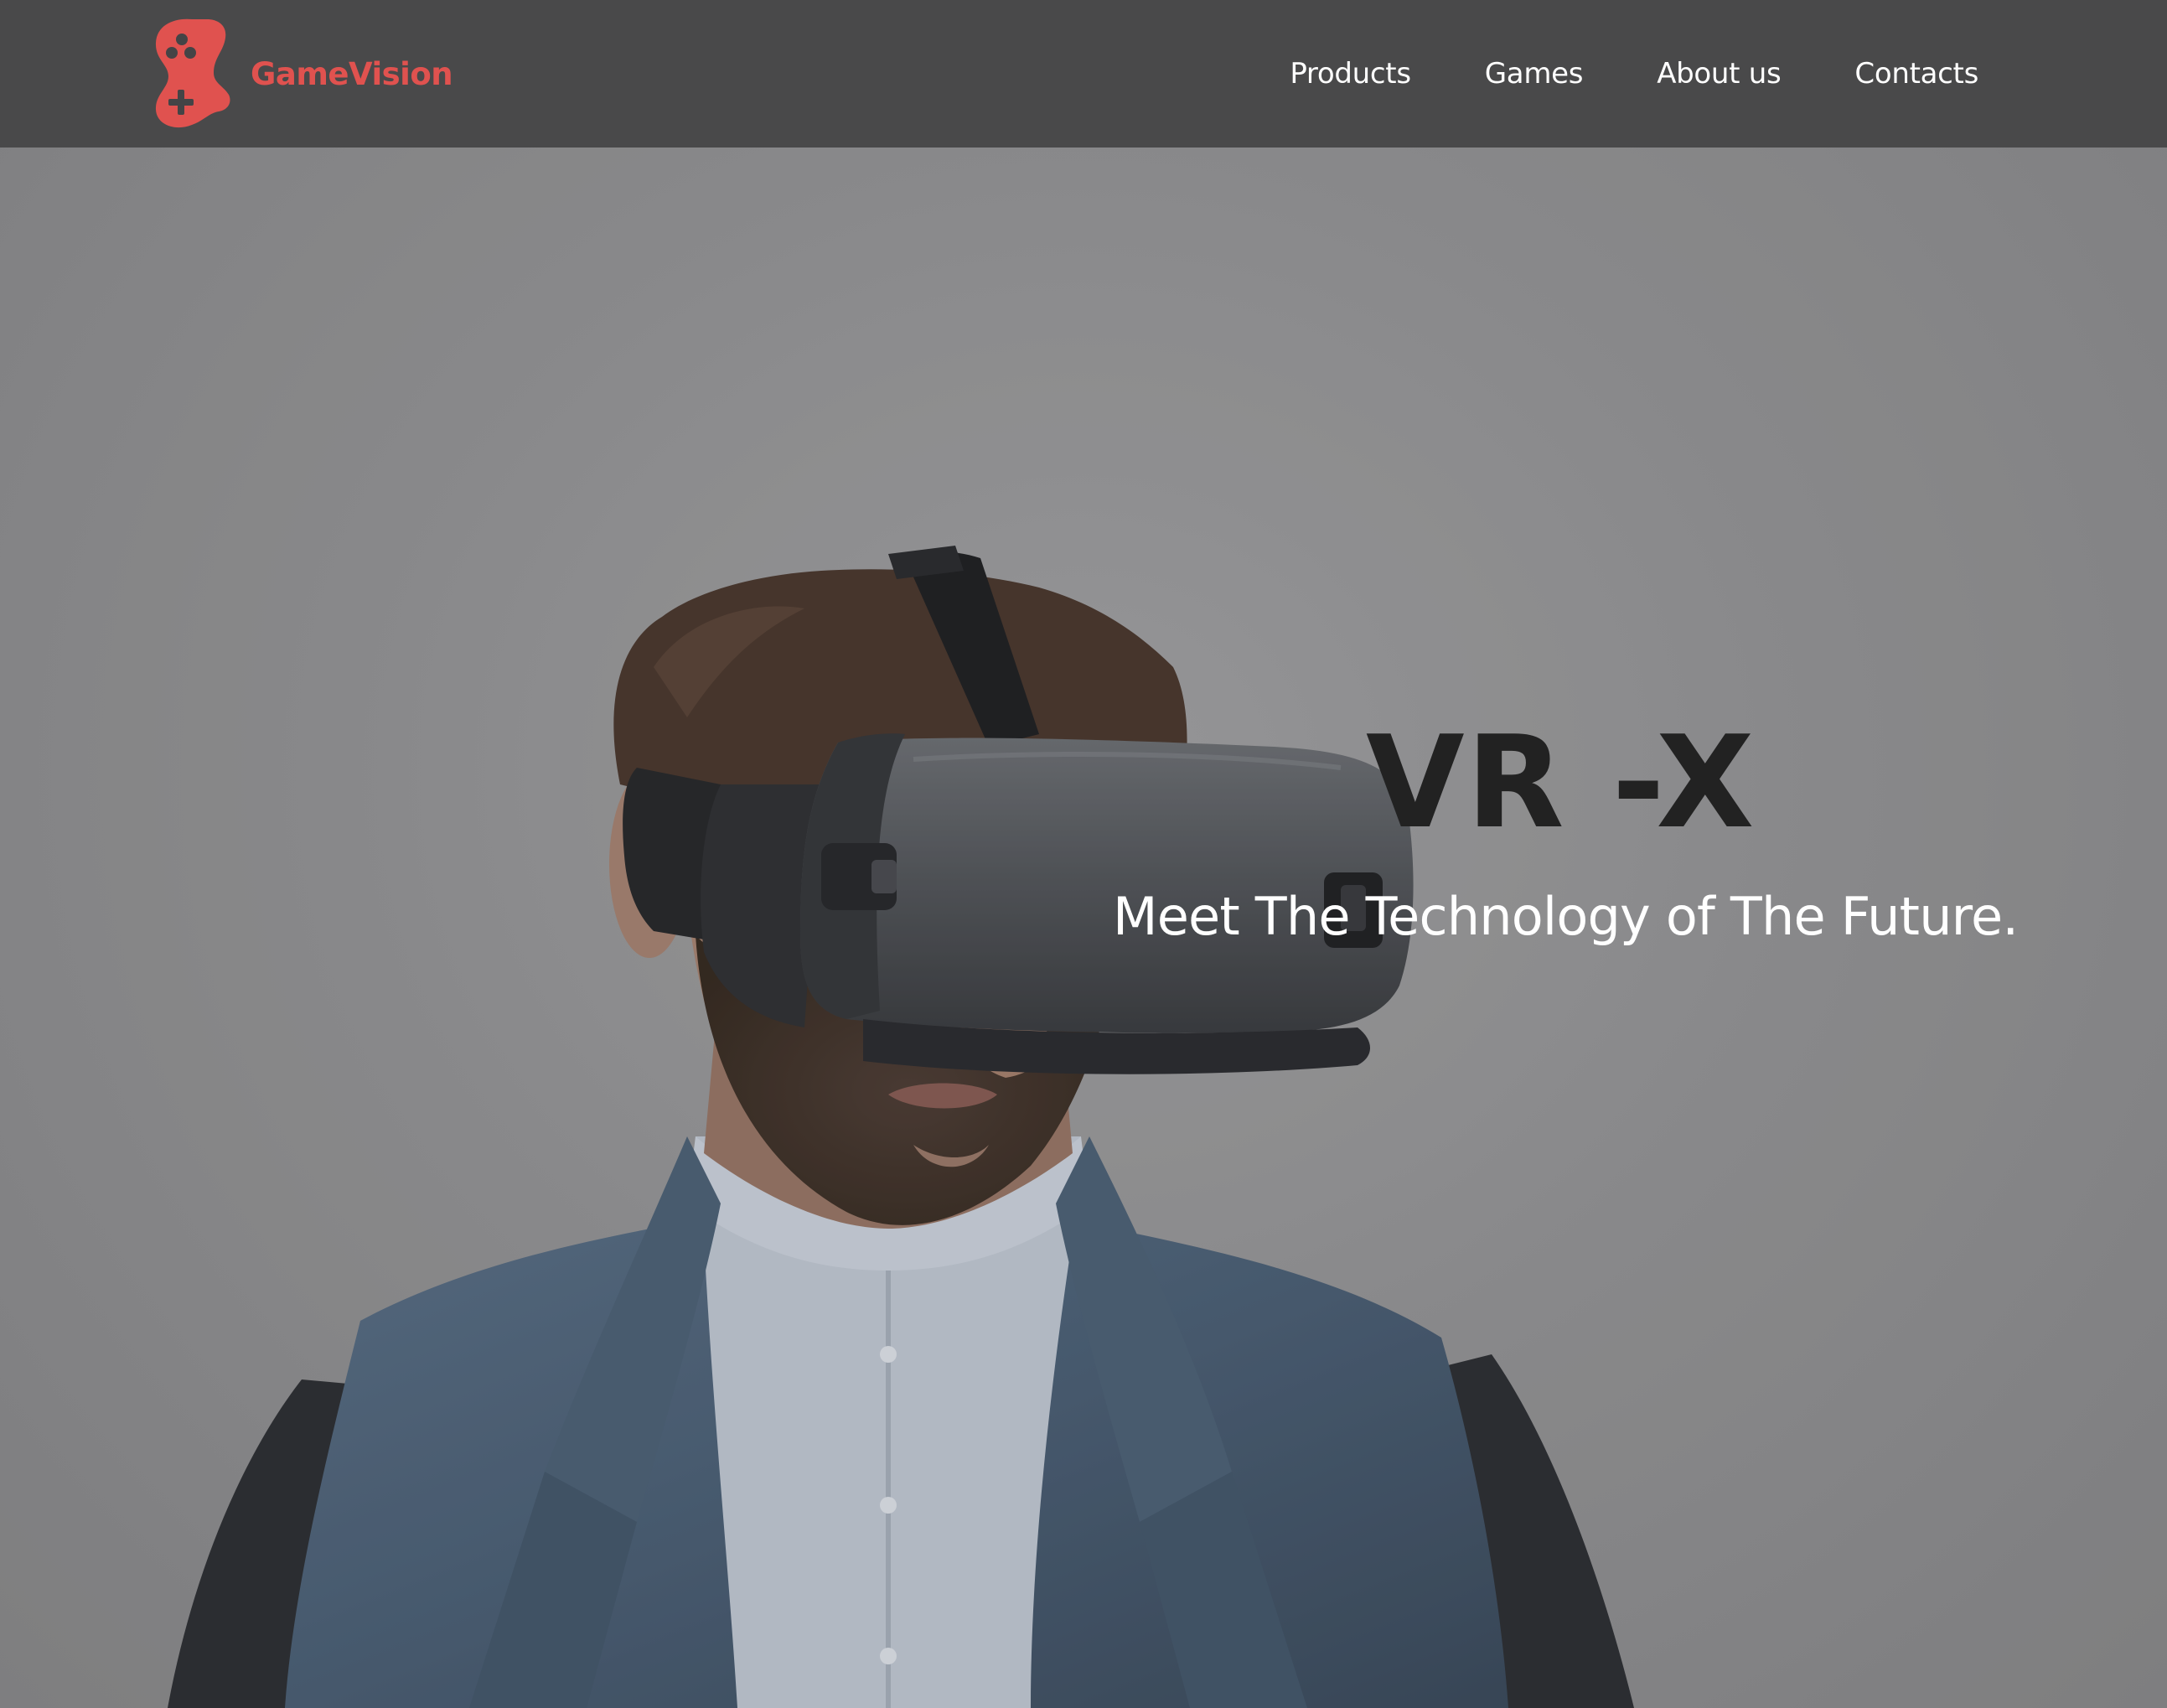  I want to click on nav-products: Products, so click(1350, 74).